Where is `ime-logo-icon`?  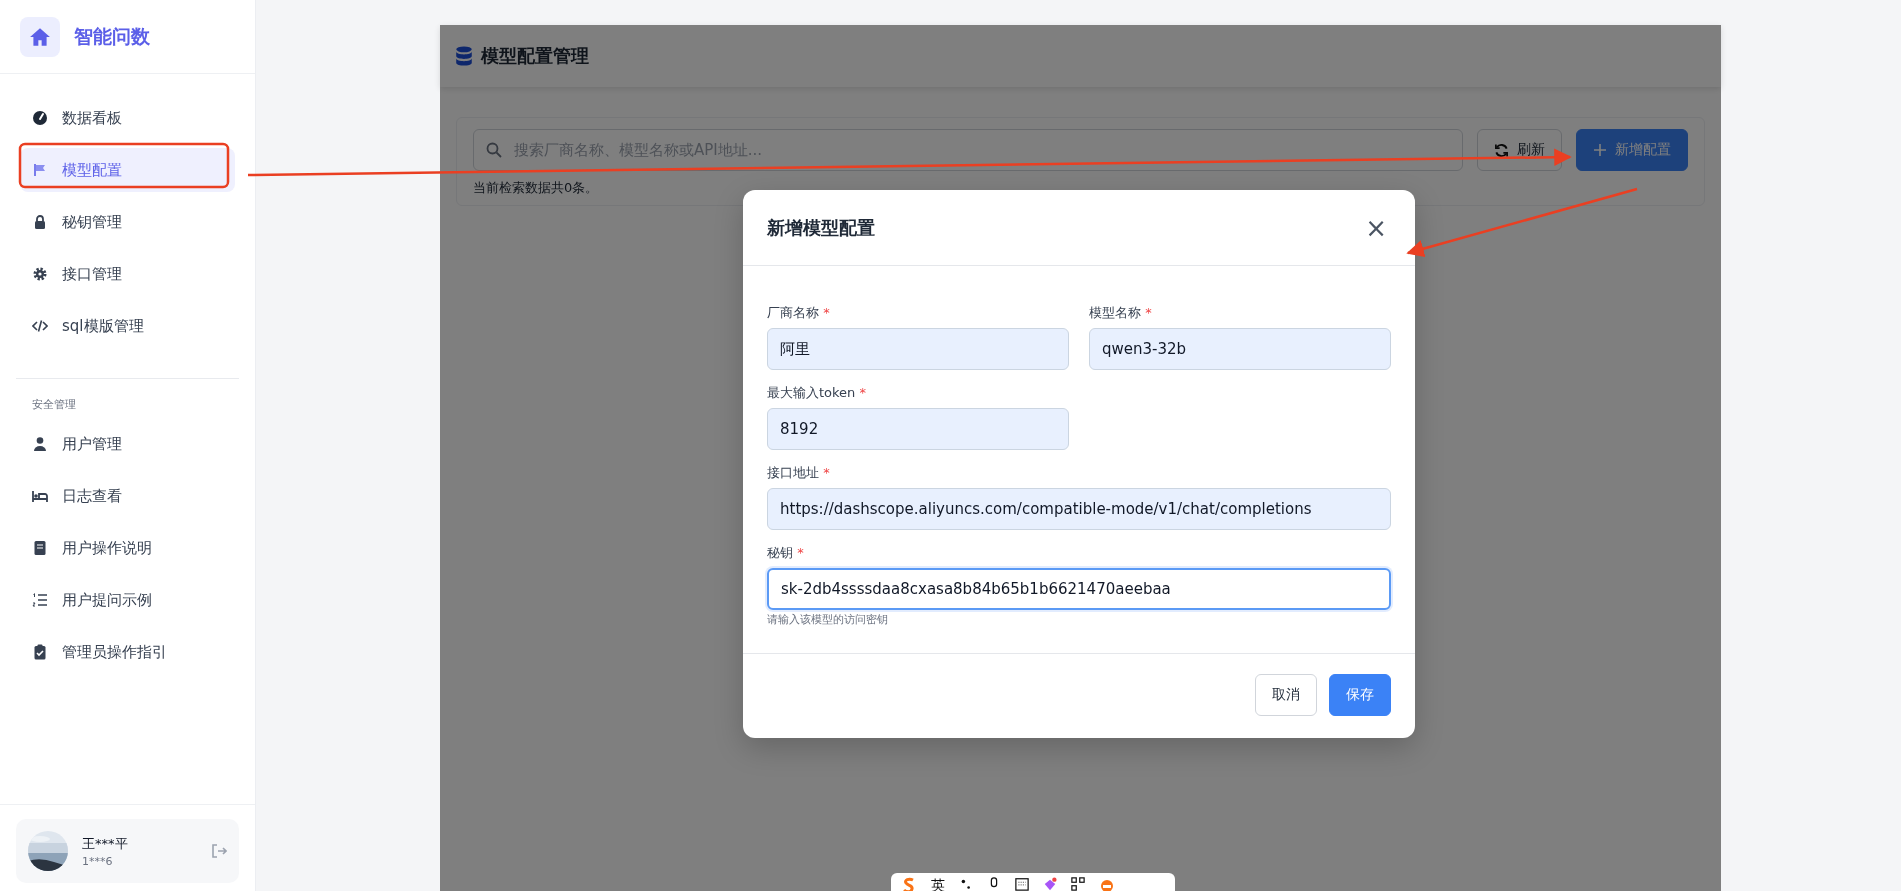
ime-logo-icon is located at coordinates (909, 884).